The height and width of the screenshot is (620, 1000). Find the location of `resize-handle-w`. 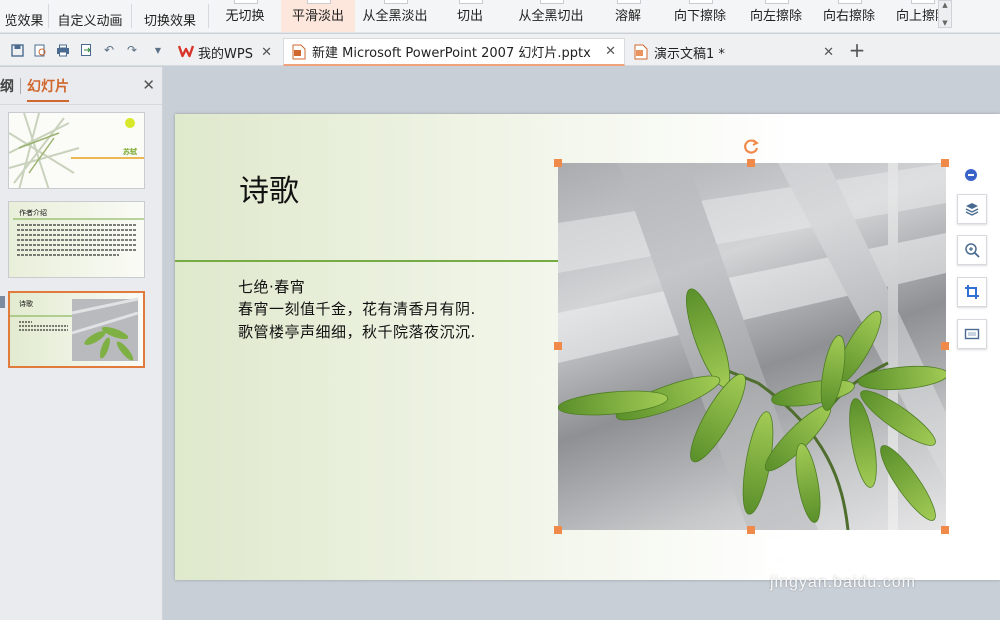

resize-handle-w is located at coordinates (558, 346).